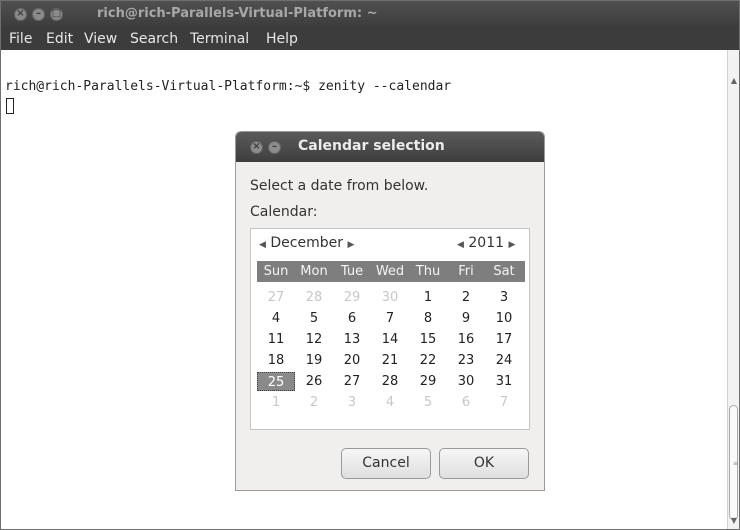 The height and width of the screenshot is (530, 740). What do you see at coordinates (428, 360) in the screenshot?
I see `calendar-day-cell: 22` at bounding box center [428, 360].